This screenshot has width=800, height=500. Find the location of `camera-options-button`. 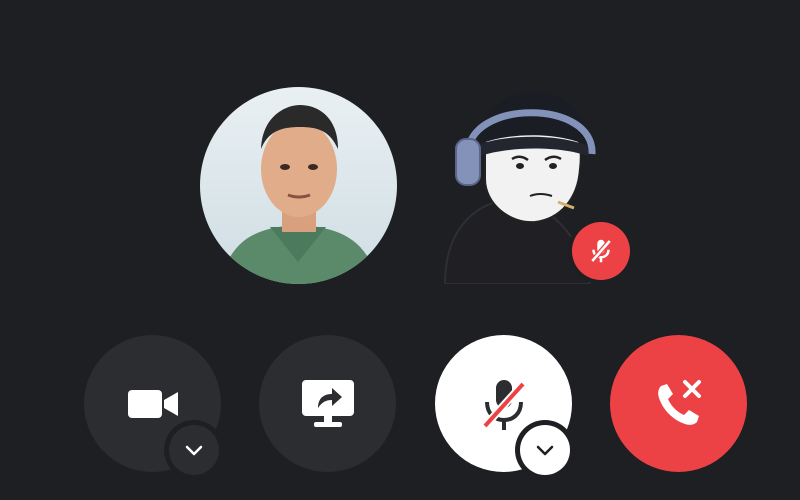

camera-options-button is located at coordinates (194, 450).